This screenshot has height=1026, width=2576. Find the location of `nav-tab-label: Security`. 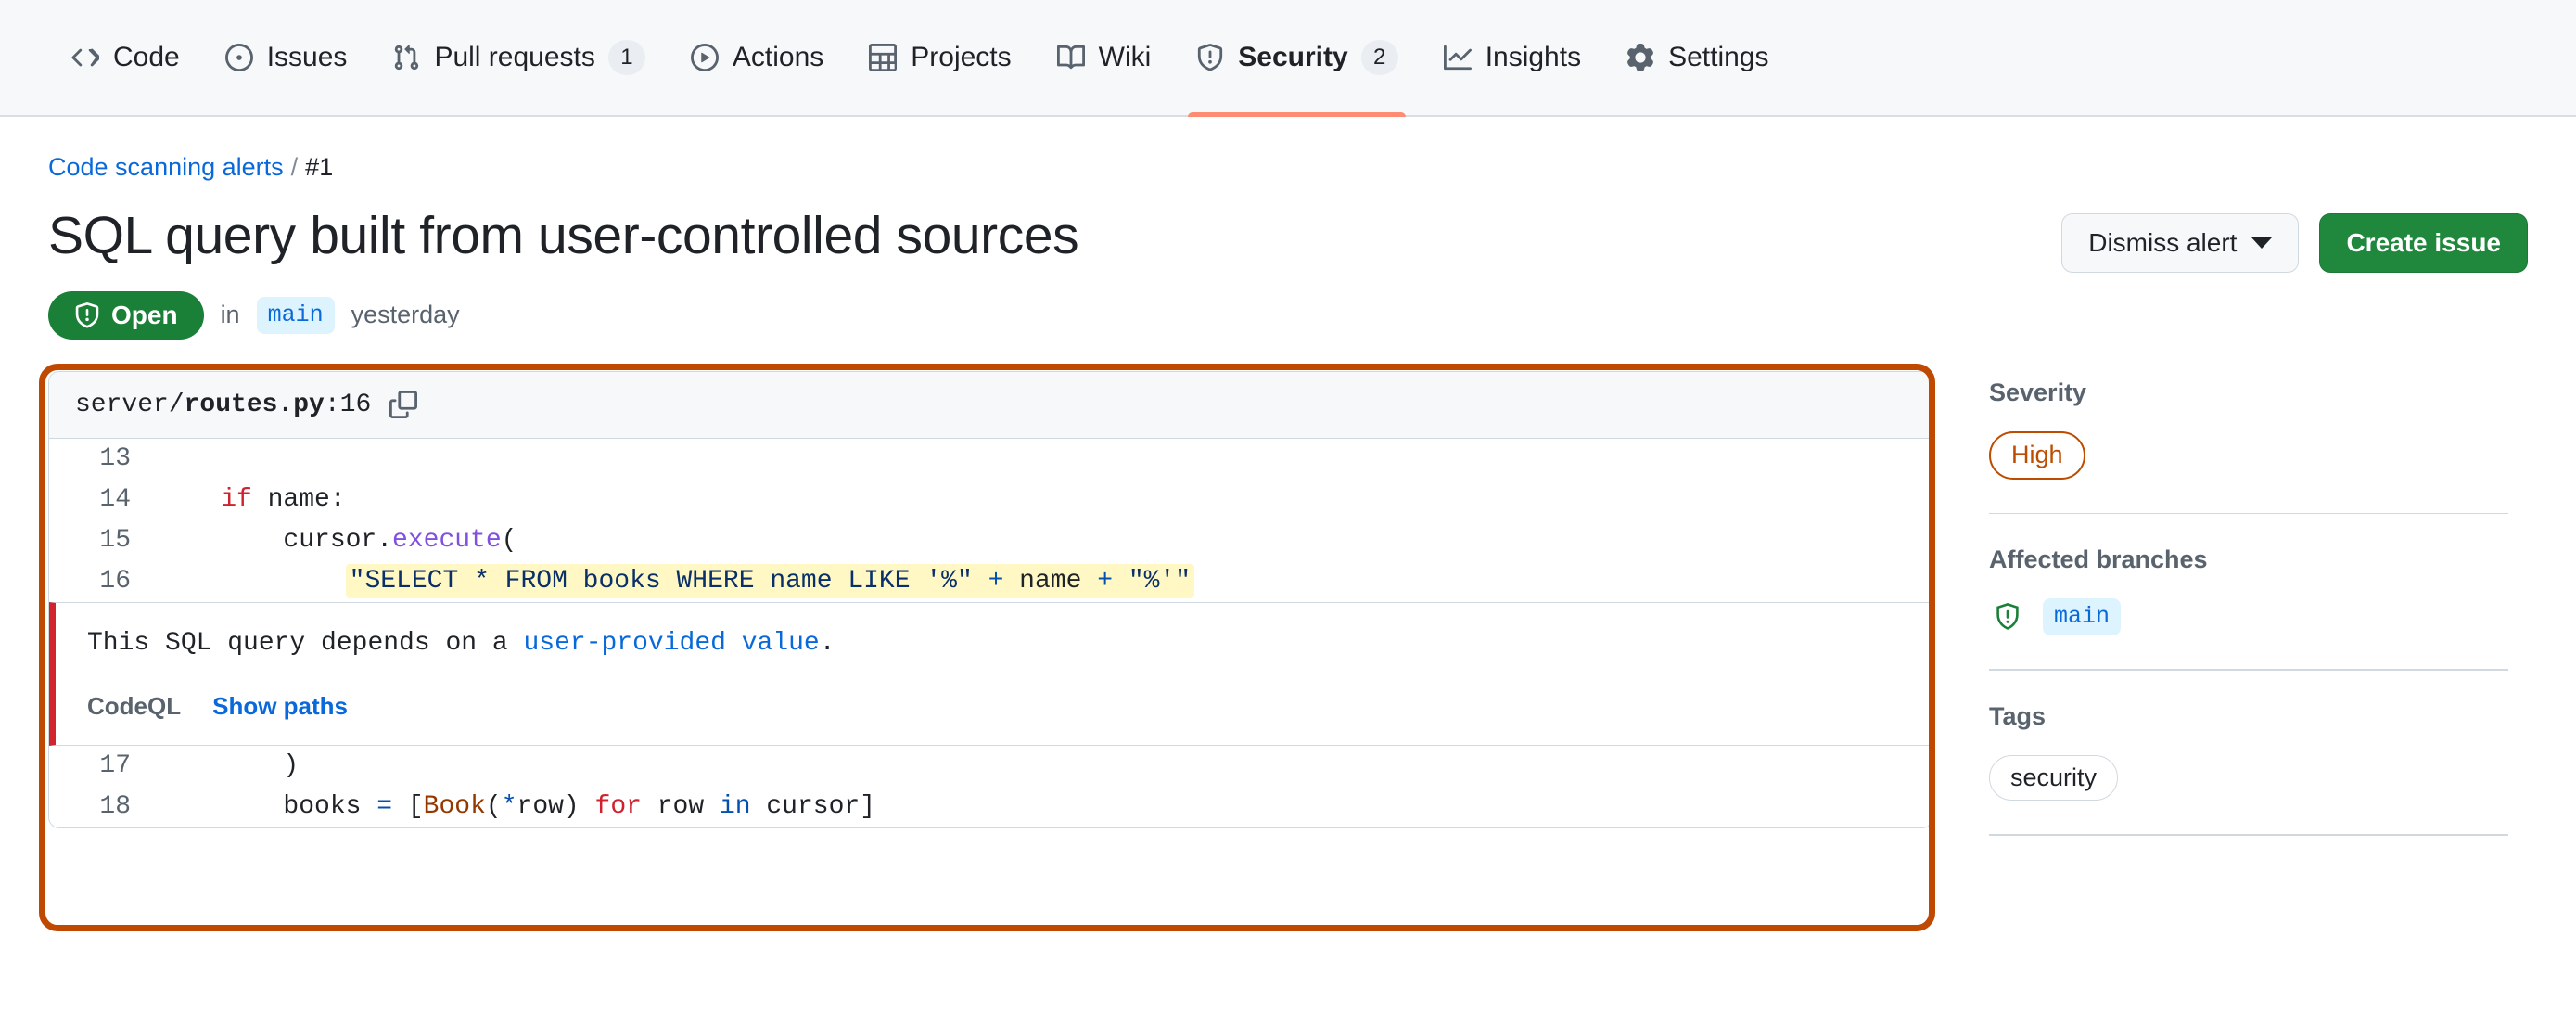

nav-tab-label: Security is located at coordinates (1293, 57).